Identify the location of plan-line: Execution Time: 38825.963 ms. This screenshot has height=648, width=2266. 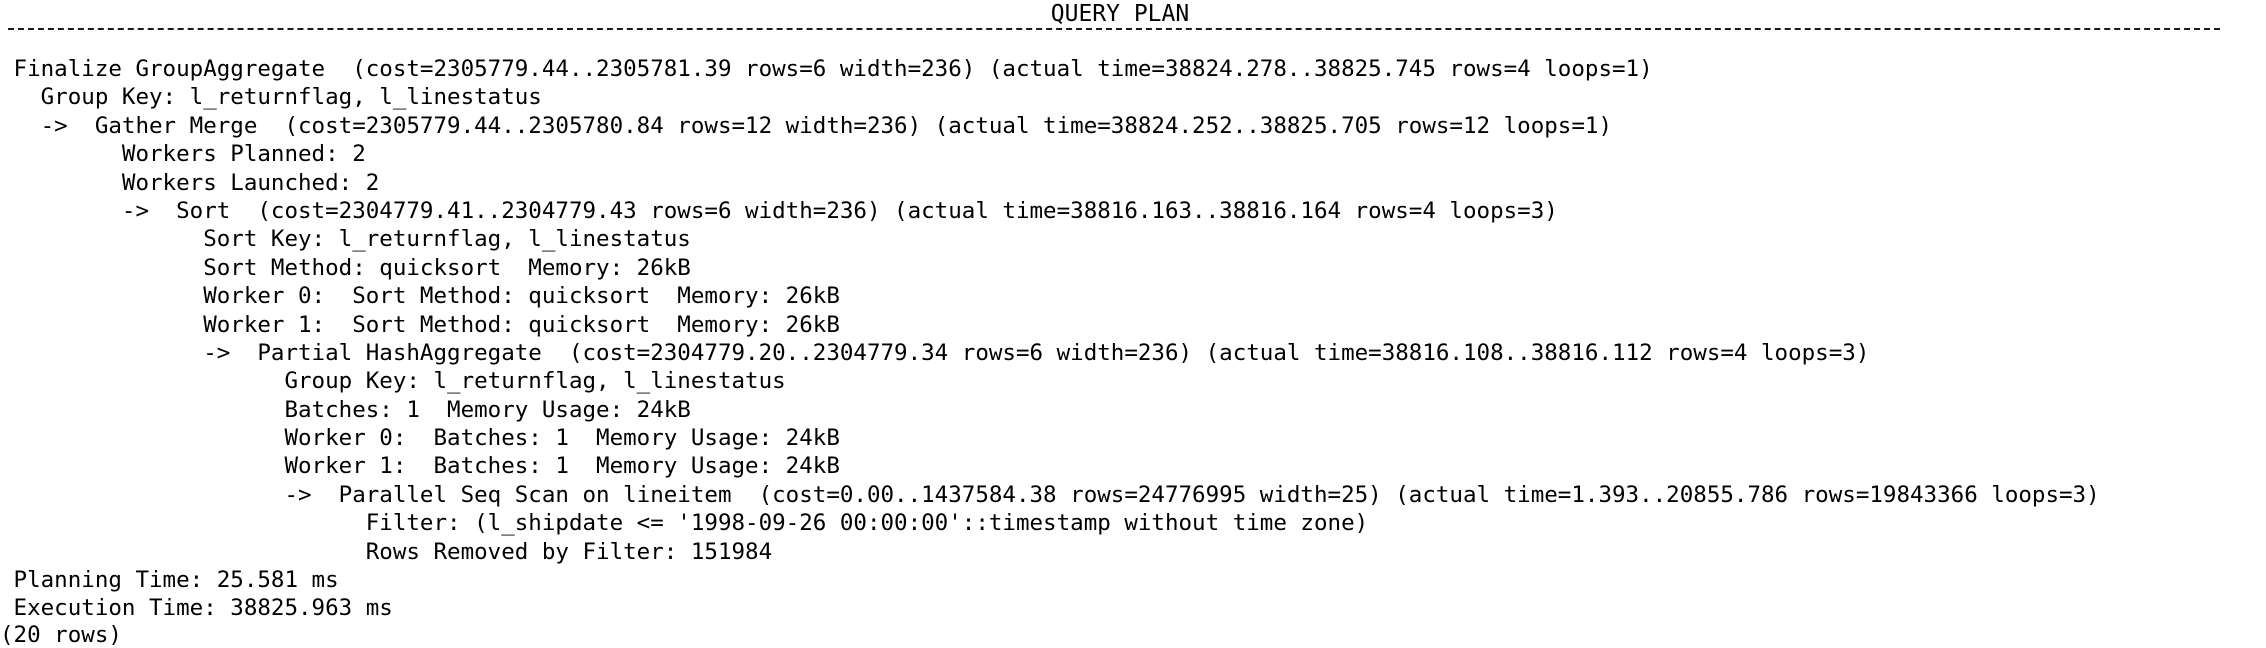
(196, 608).